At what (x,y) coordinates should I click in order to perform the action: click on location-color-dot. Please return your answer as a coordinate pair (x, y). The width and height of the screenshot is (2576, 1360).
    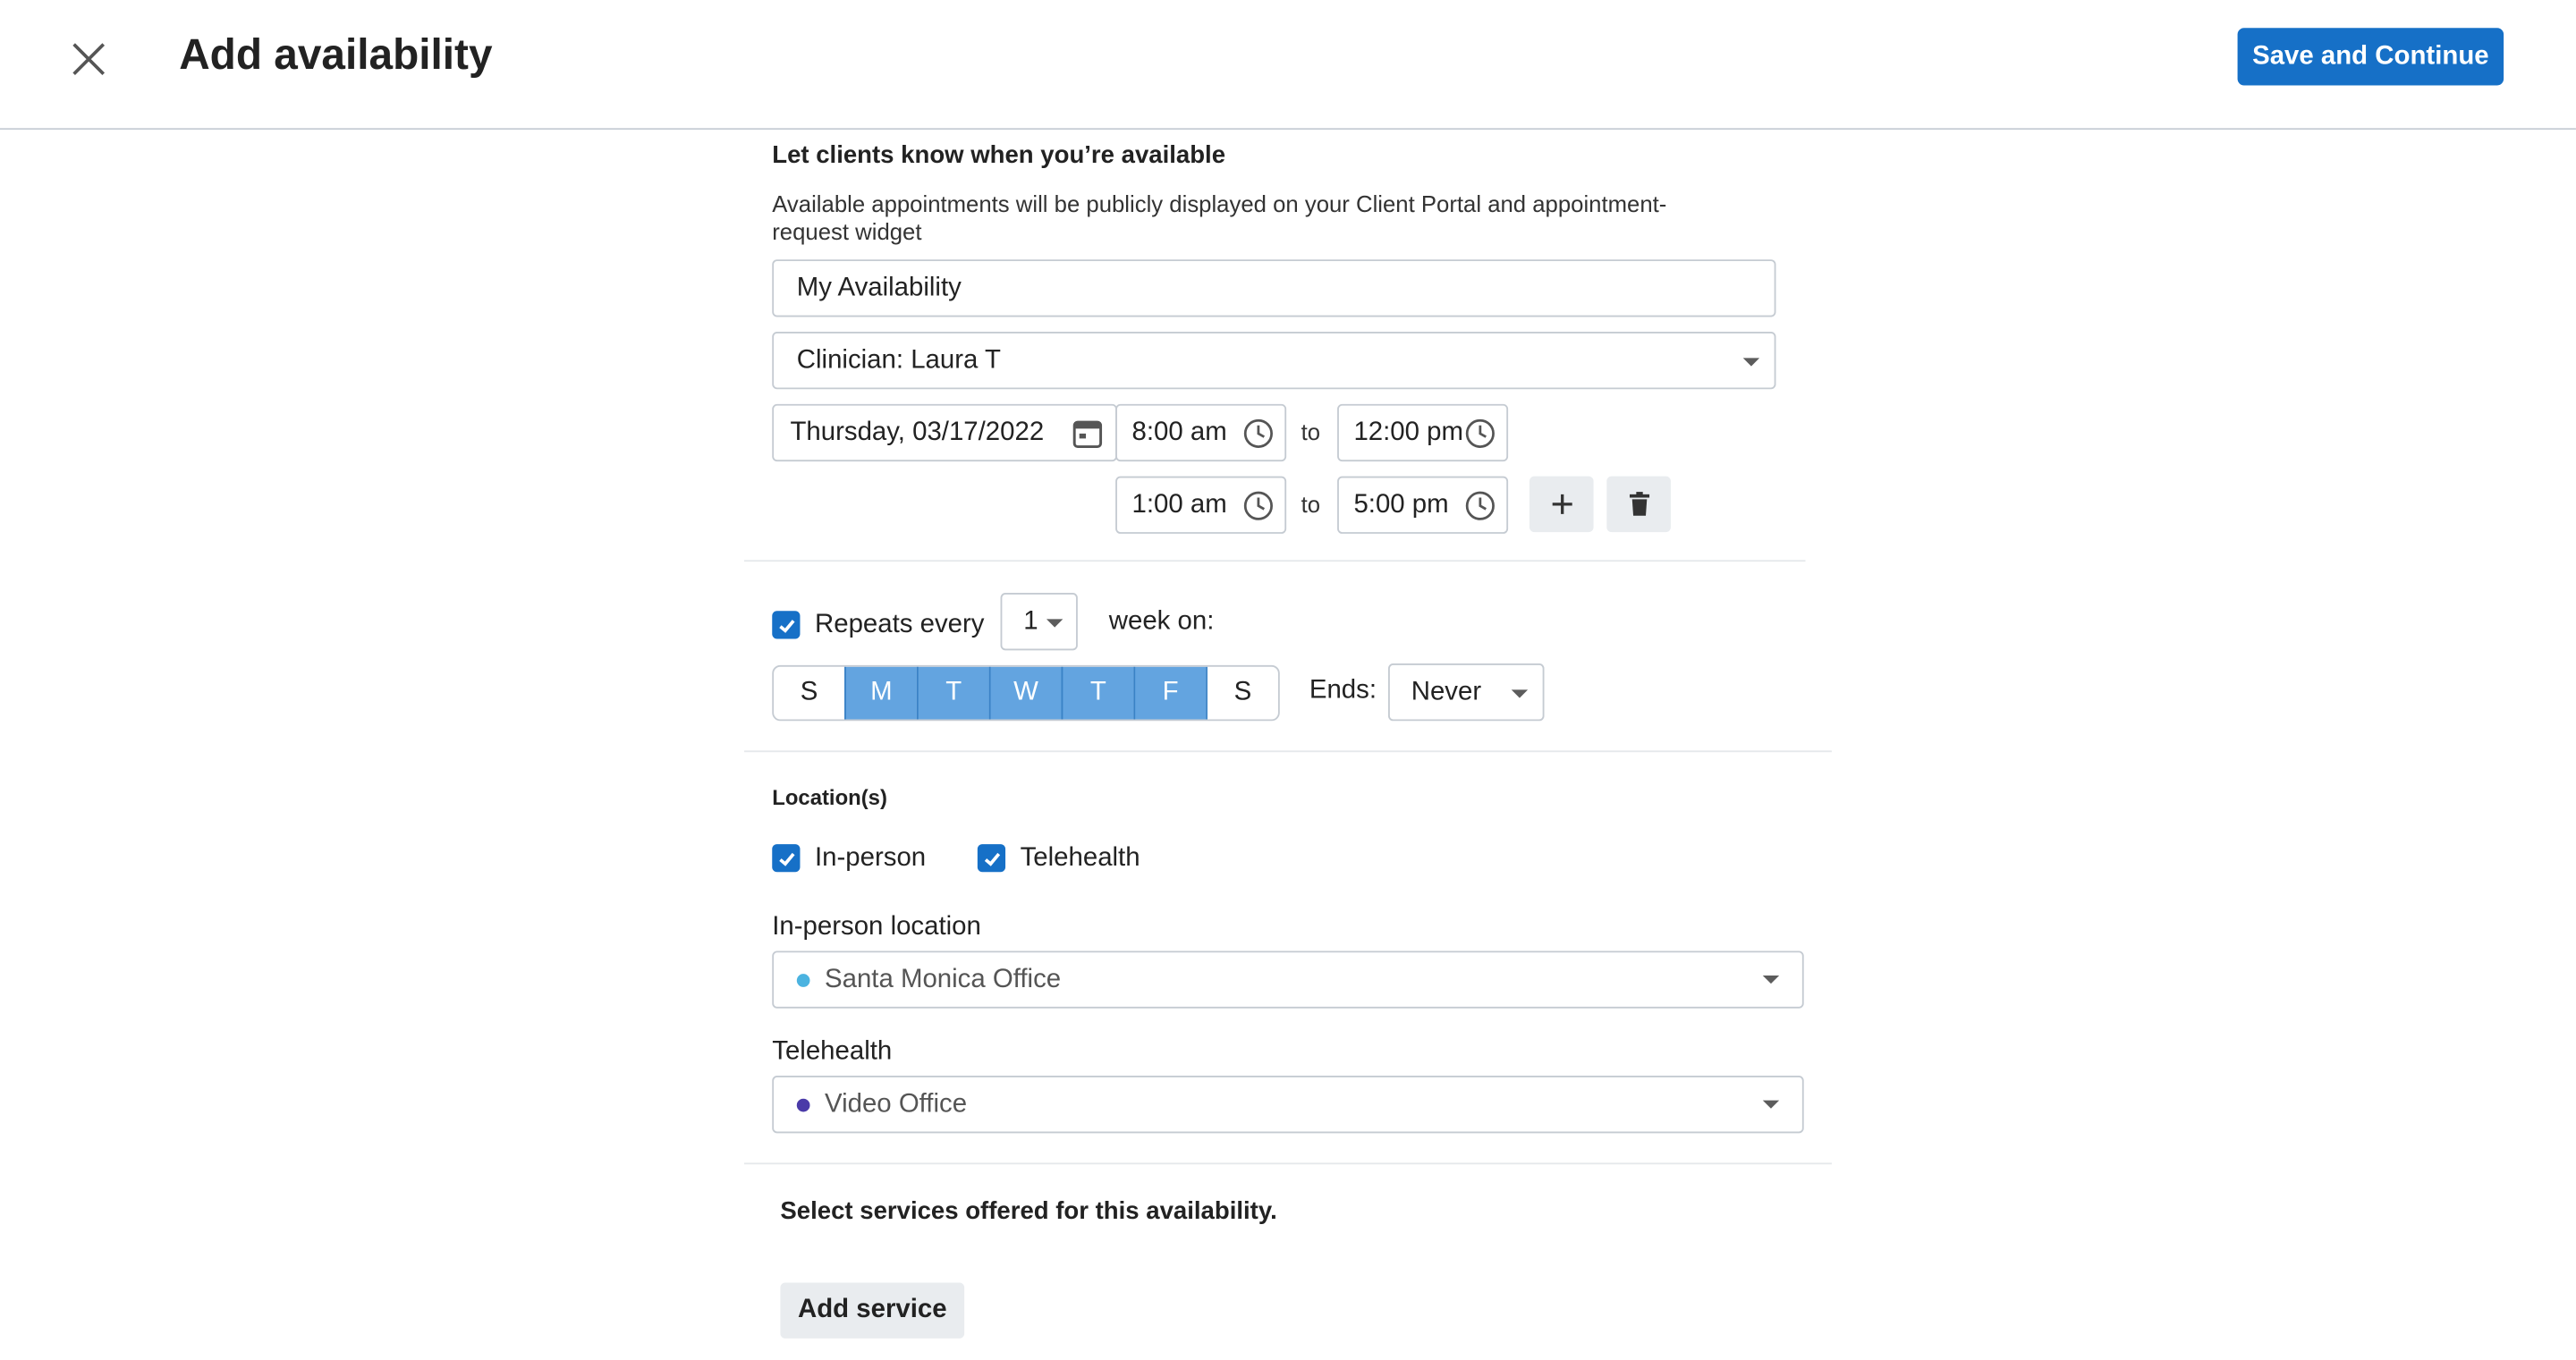
    Looking at the image, I should click on (803, 980).